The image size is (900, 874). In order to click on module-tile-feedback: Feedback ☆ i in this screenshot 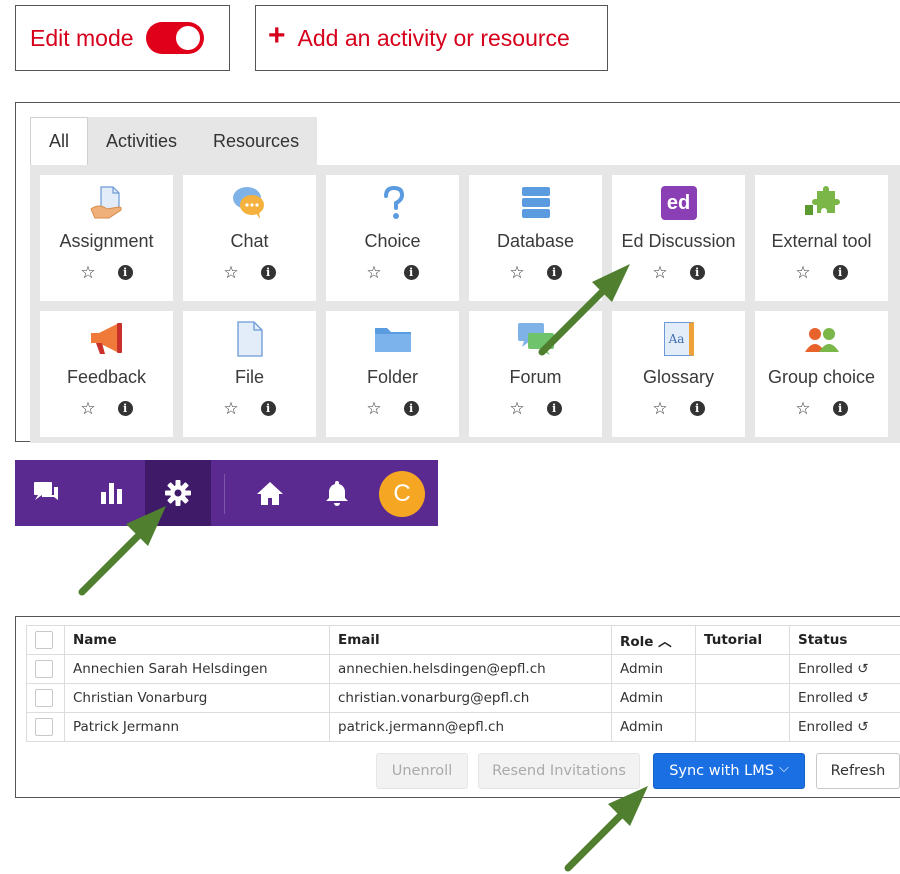, I will do `click(106, 374)`.